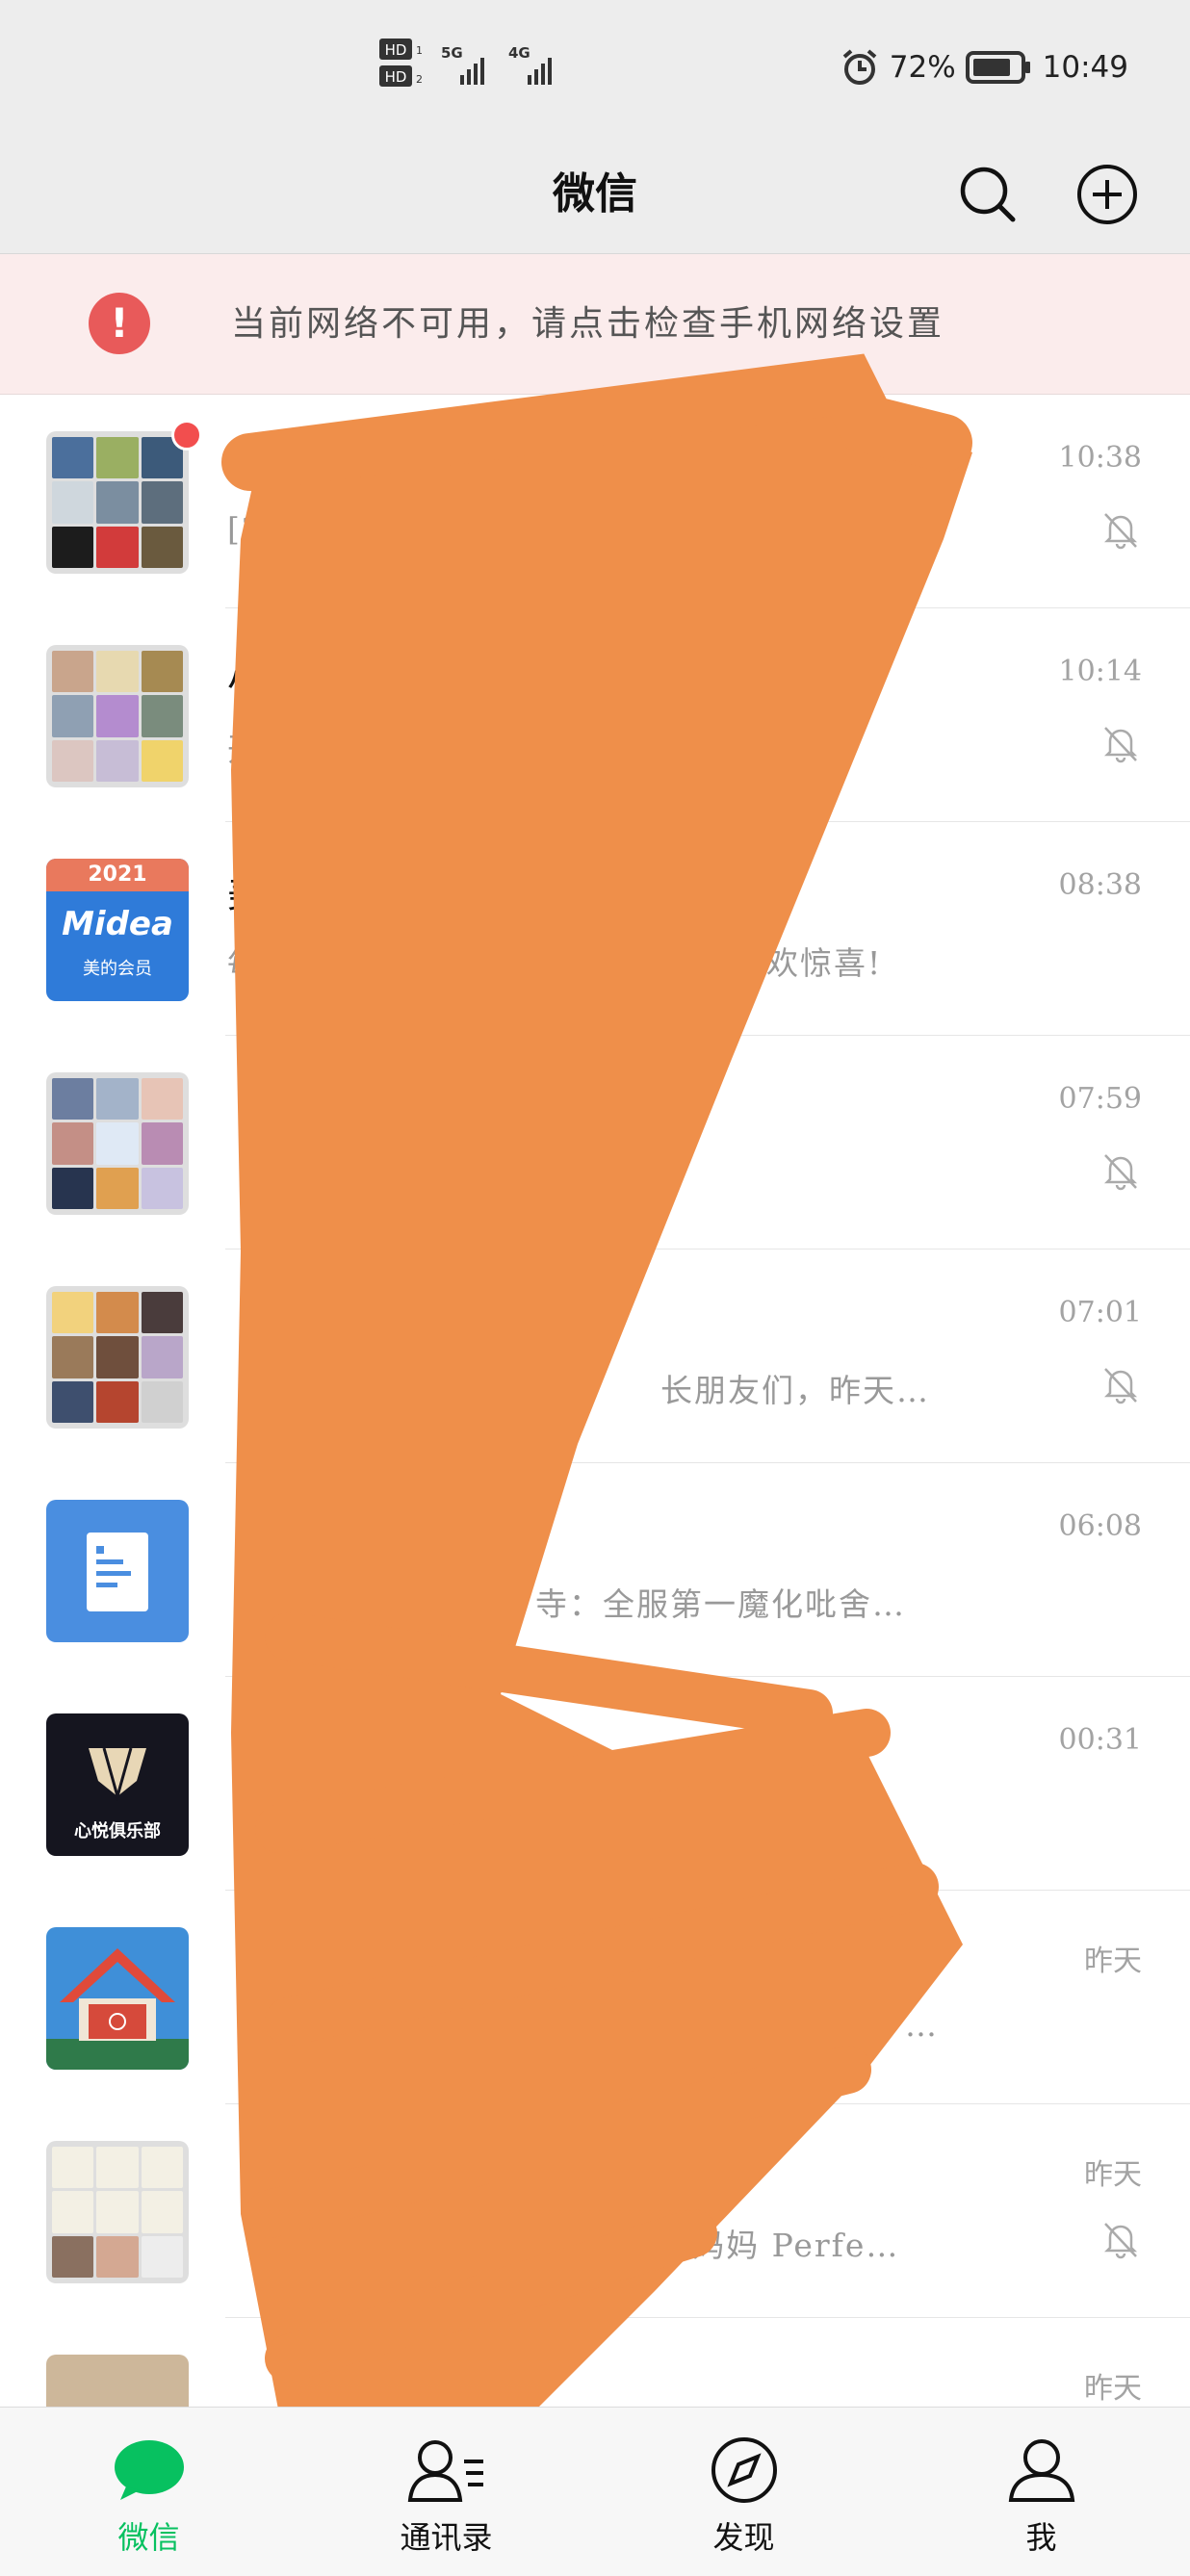  I want to click on plus-circle-icon, so click(1107, 195).